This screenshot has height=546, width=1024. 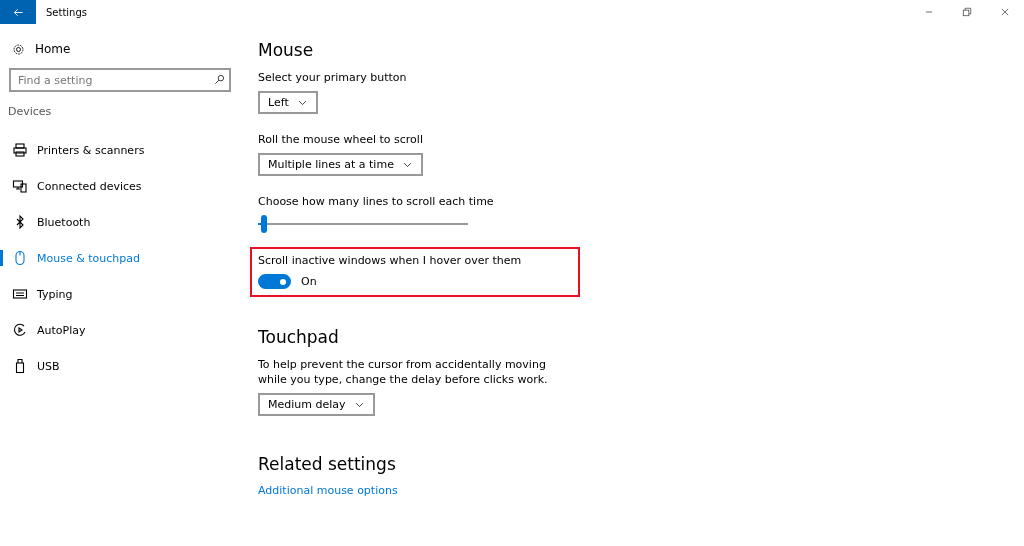 What do you see at coordinates (219, 79) in the screenshot?
I see `search-icon` at bounding box center [219, 79].